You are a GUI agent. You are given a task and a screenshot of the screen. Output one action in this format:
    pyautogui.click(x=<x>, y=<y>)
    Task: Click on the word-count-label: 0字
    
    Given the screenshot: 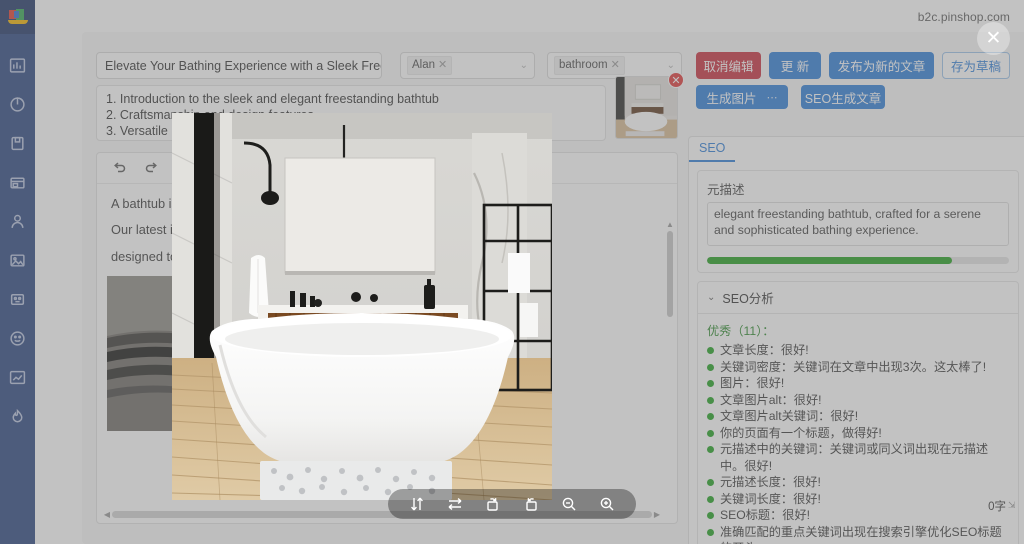 What is the action you would take?
    pyautogui.click(x=997, y=507)
    